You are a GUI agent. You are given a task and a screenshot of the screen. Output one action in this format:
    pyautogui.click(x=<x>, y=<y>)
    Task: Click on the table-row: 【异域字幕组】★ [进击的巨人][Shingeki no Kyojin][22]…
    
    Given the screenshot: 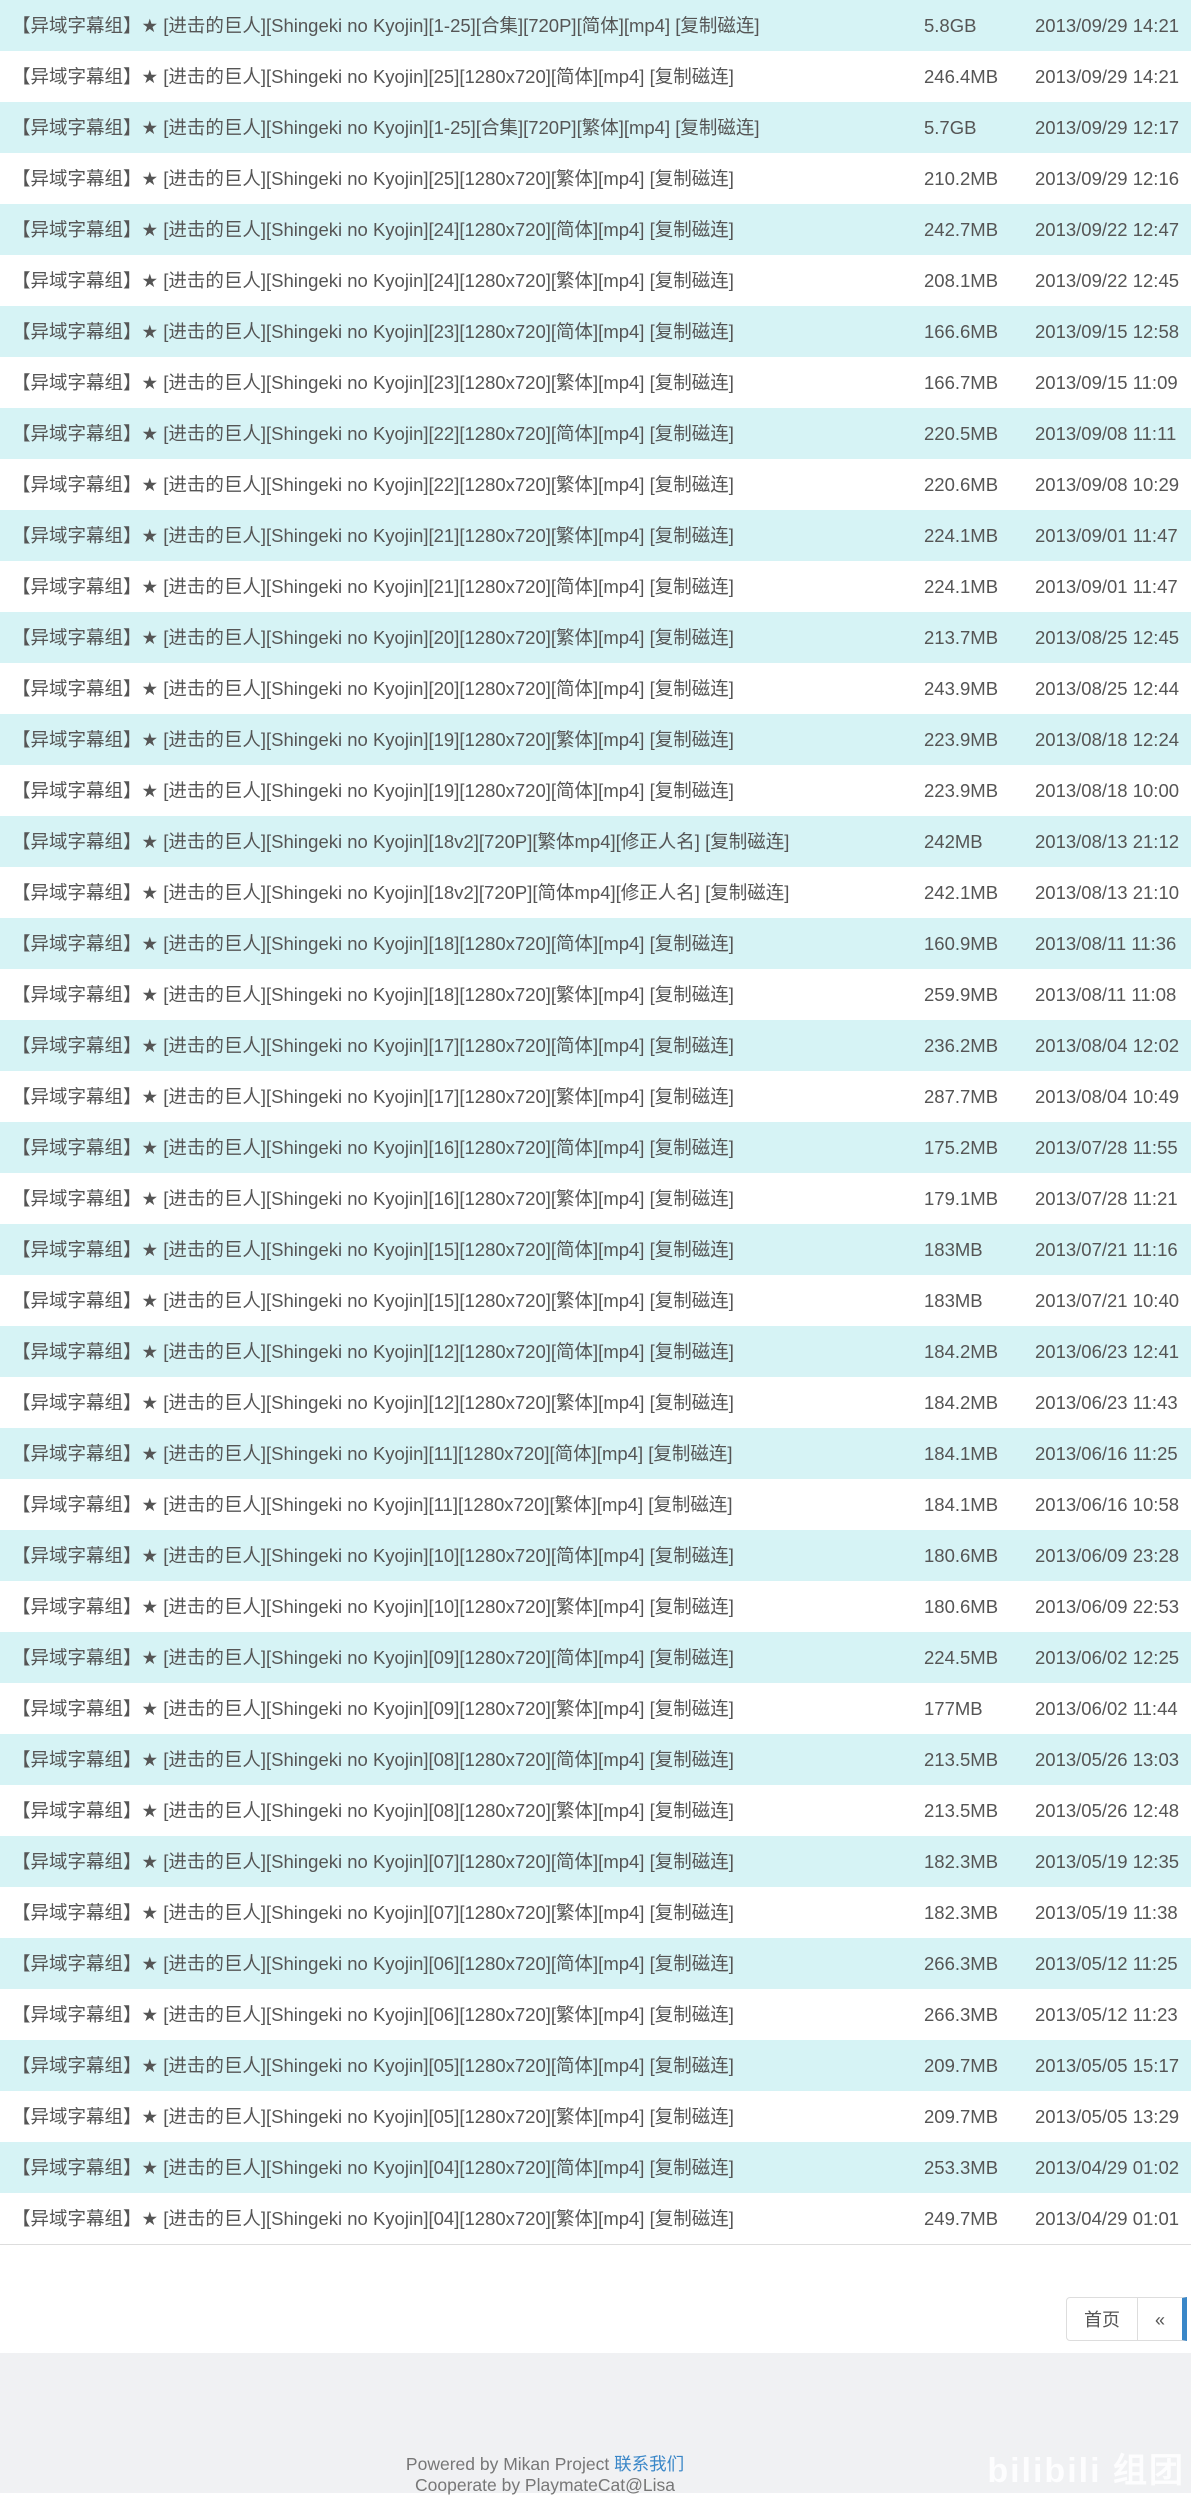 What is the action you would take?
    pyautogui.click(x=595, y=433)
    